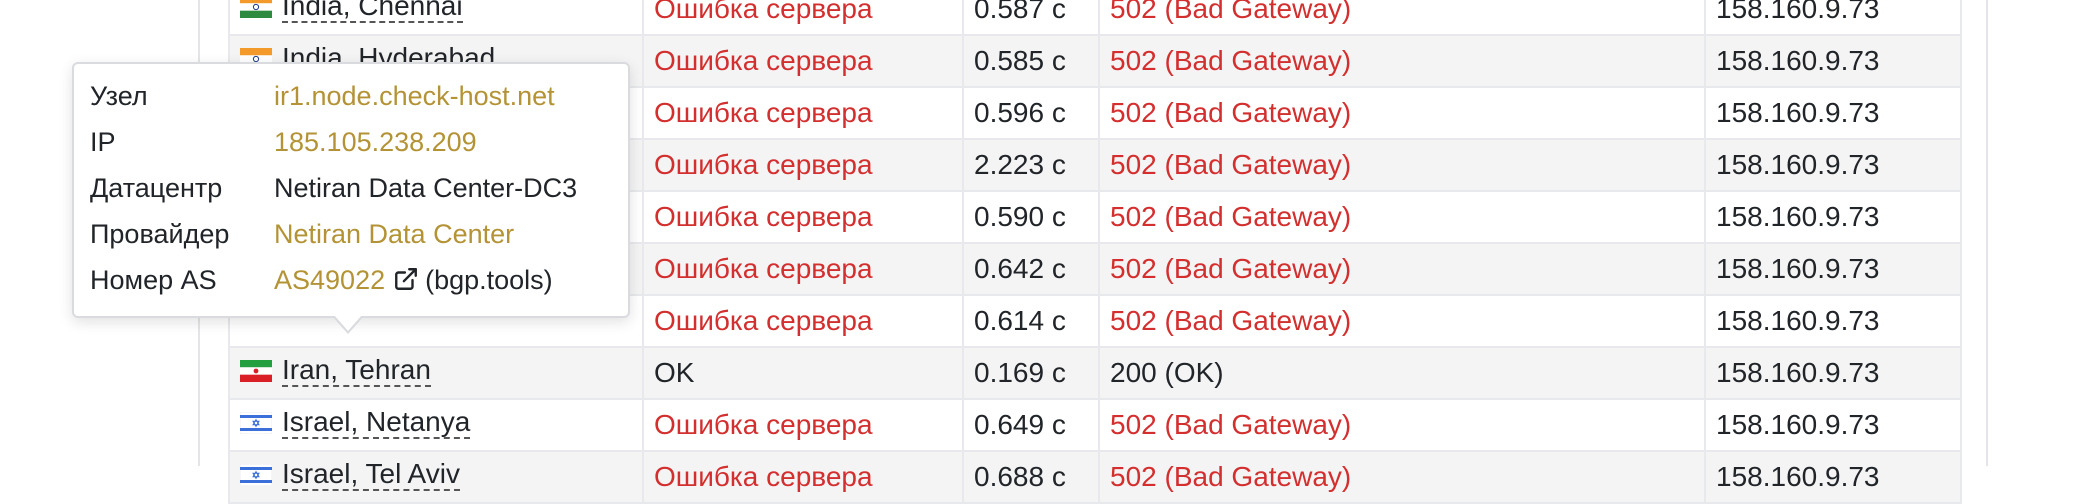 The width and height of the screenshot is (2090, 504). Describe the element at coordinates (356, 371) in the screenshot. I see `location-link: Iran, Tehran` at that location.